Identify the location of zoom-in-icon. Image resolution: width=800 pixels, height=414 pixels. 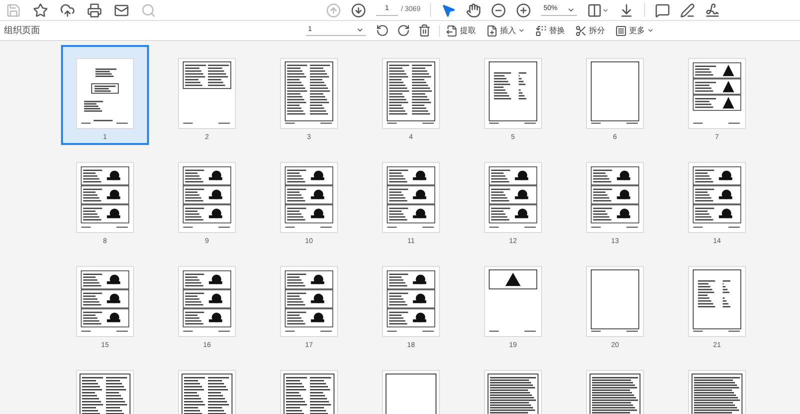
(524, 10).